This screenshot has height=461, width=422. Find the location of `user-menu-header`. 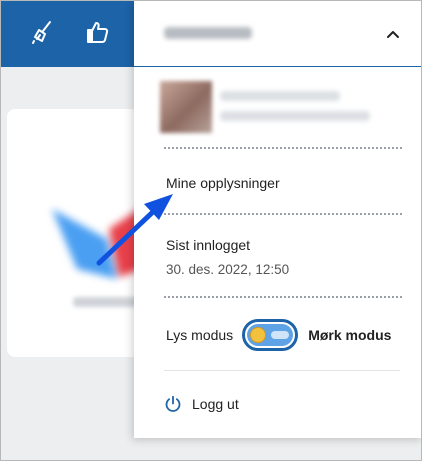

user-menu-header is located at coordinates (277, 34).